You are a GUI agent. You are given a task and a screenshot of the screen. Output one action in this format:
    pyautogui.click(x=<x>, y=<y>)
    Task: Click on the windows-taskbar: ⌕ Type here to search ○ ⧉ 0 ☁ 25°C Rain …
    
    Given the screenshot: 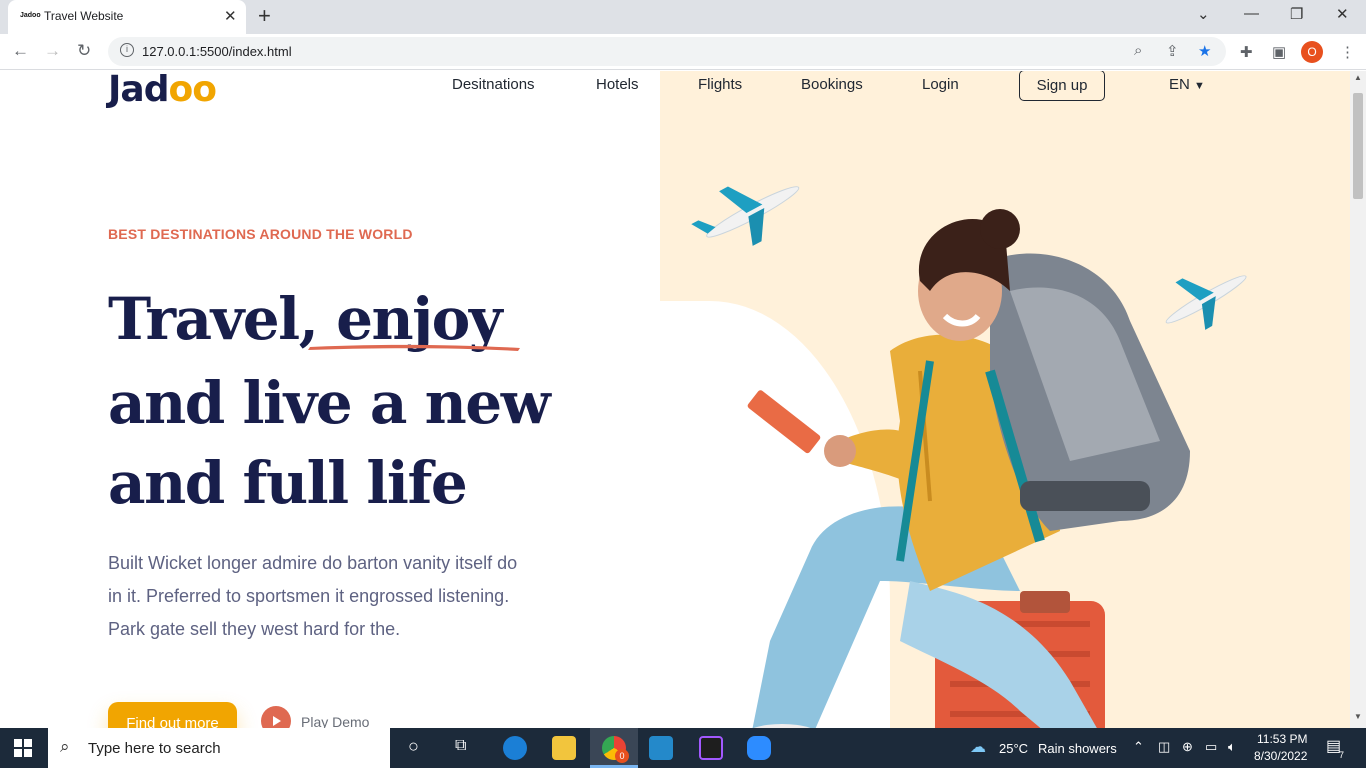 What is the action you would take?
    pyautogui.click(x=683, y=748)
    